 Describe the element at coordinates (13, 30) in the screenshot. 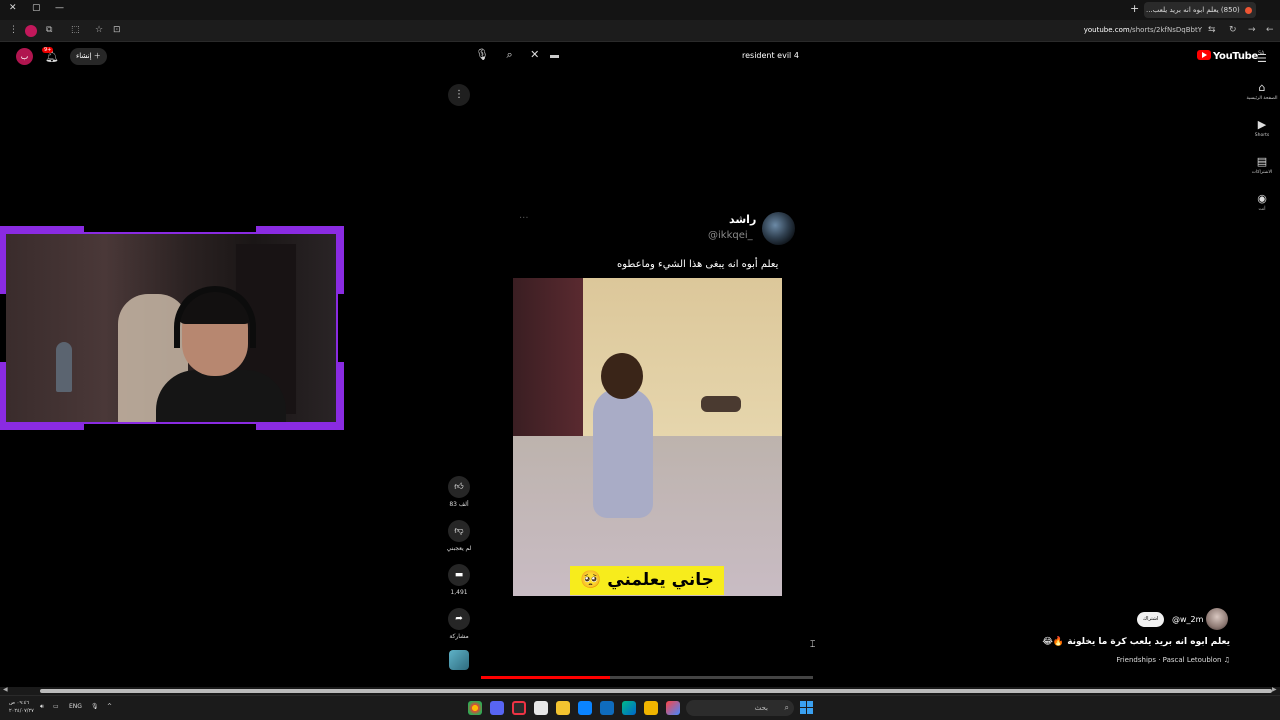

I see `menu-icon: ⋮` at that location.